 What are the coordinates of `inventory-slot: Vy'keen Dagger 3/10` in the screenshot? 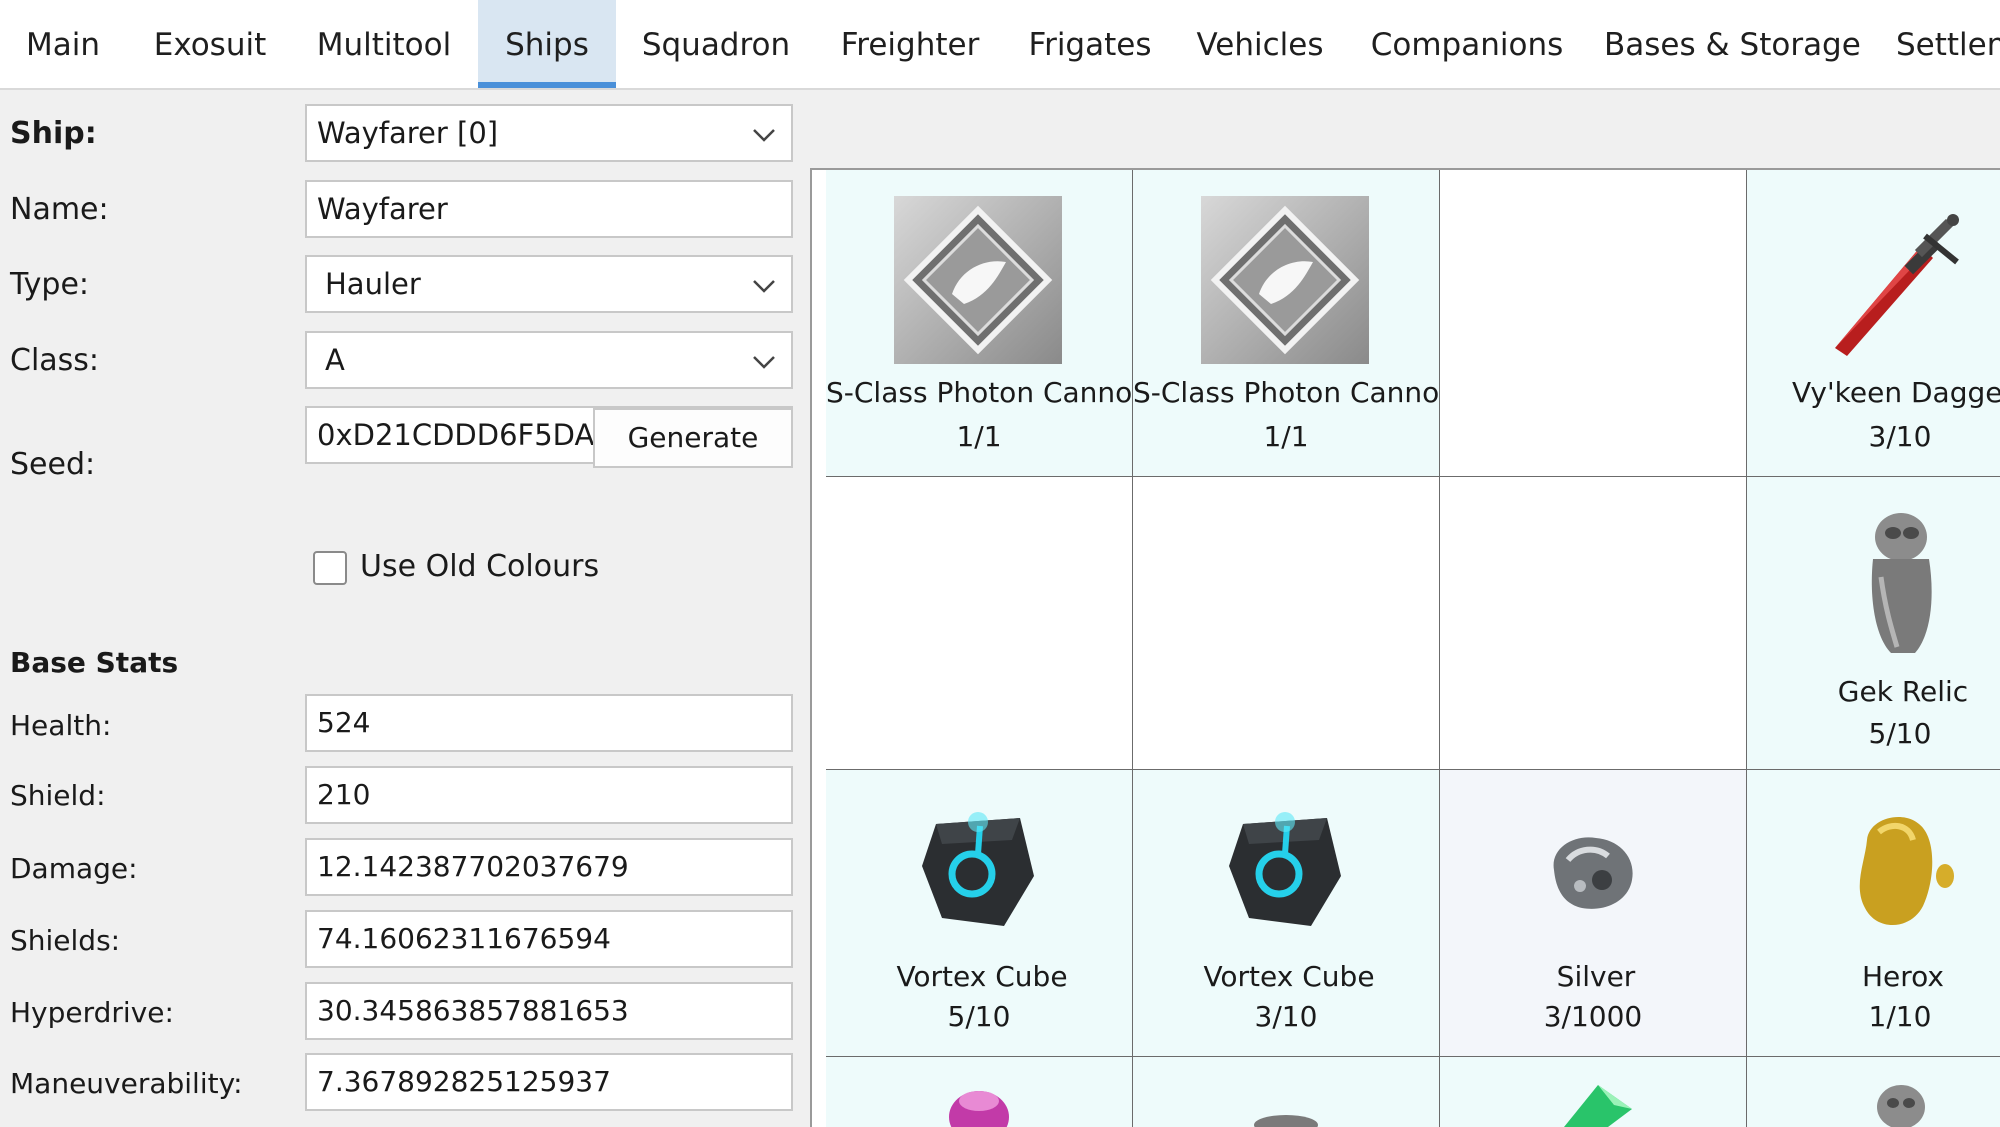 It's located at (1873, 323).